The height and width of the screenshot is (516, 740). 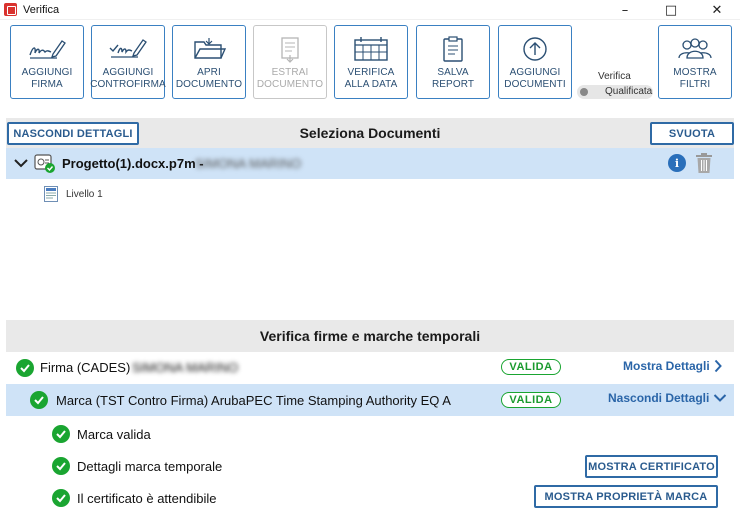 What do you see at coordinates (370, 163) in the screenshot?
I see `document-row: Progetto(1).docx.p7m - SIMONA MARINO i` at bounding box center [370, 163].